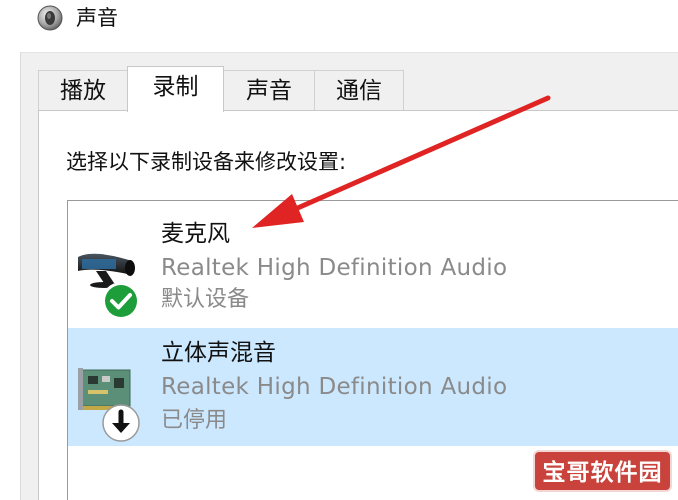 Image resolution: width=678 pixels, height=500 pixels. I want to click on tab-communications: 通信, so click(359, 90).